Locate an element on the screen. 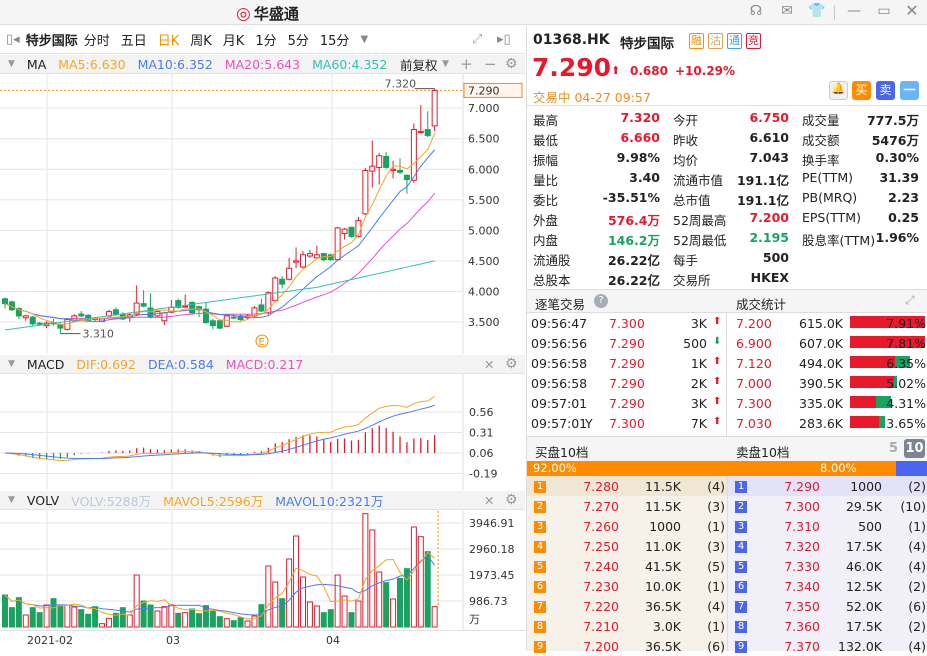 The height and width of the screenshot is (656, 927). bid-row: 6 7.230 10.0K (1) is located at coordinates (627, 586).